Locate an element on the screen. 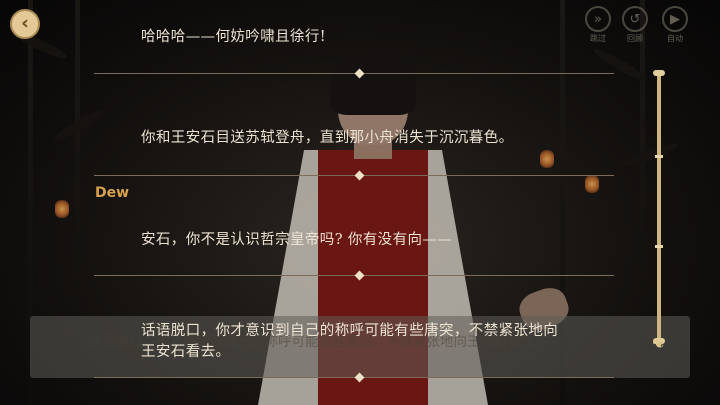  scrollbar-cap-top is located at coordinates (659, 73).